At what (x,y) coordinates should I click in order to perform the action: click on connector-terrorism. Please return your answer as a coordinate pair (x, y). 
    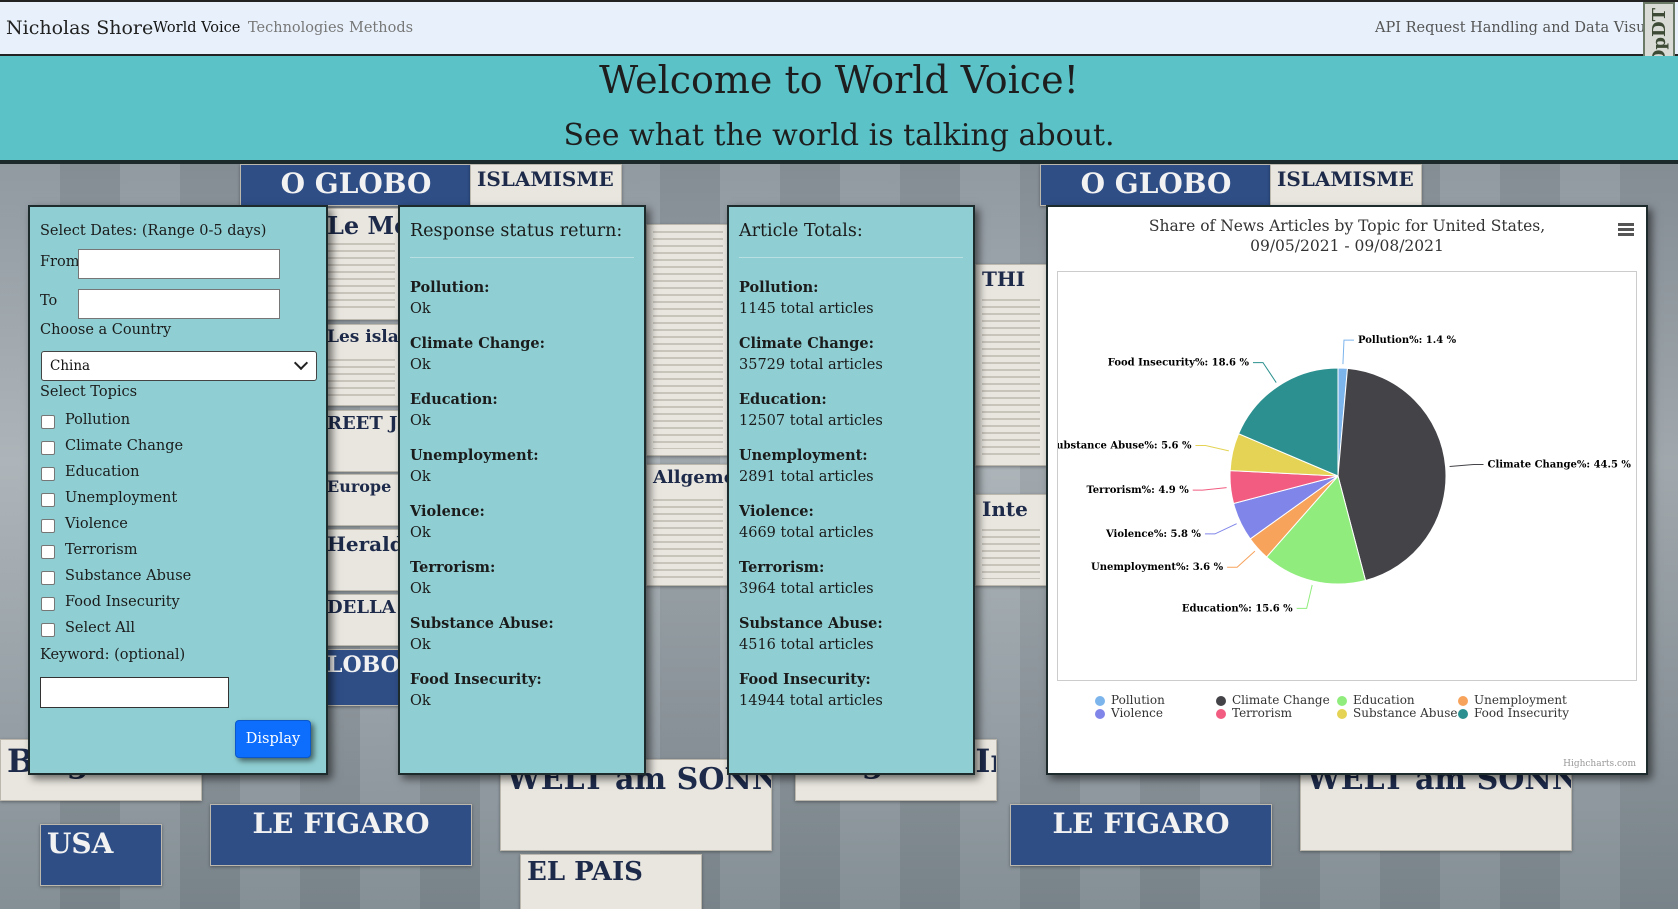
    Looking at the image, I should click on (1209, 489).